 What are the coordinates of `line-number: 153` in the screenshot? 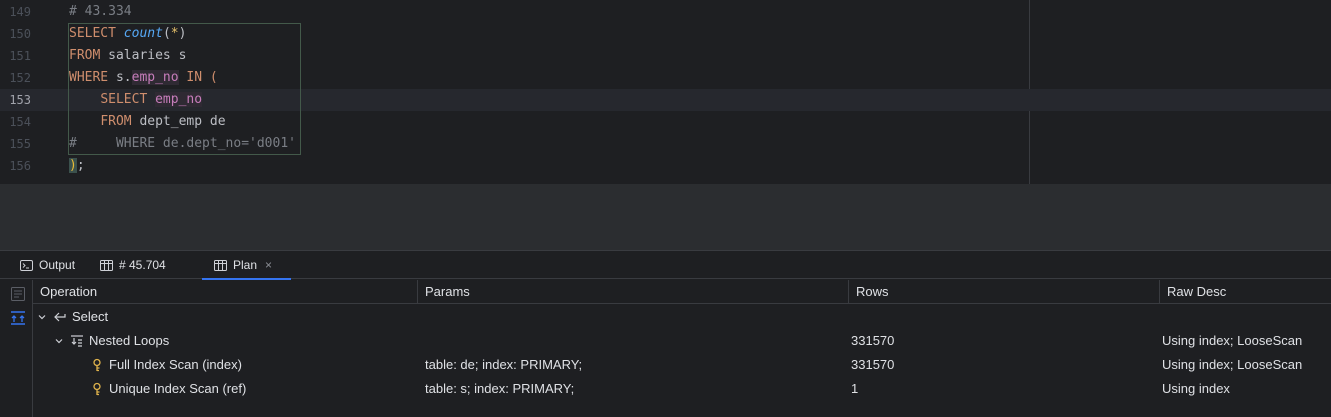 It's located at (20, 100).